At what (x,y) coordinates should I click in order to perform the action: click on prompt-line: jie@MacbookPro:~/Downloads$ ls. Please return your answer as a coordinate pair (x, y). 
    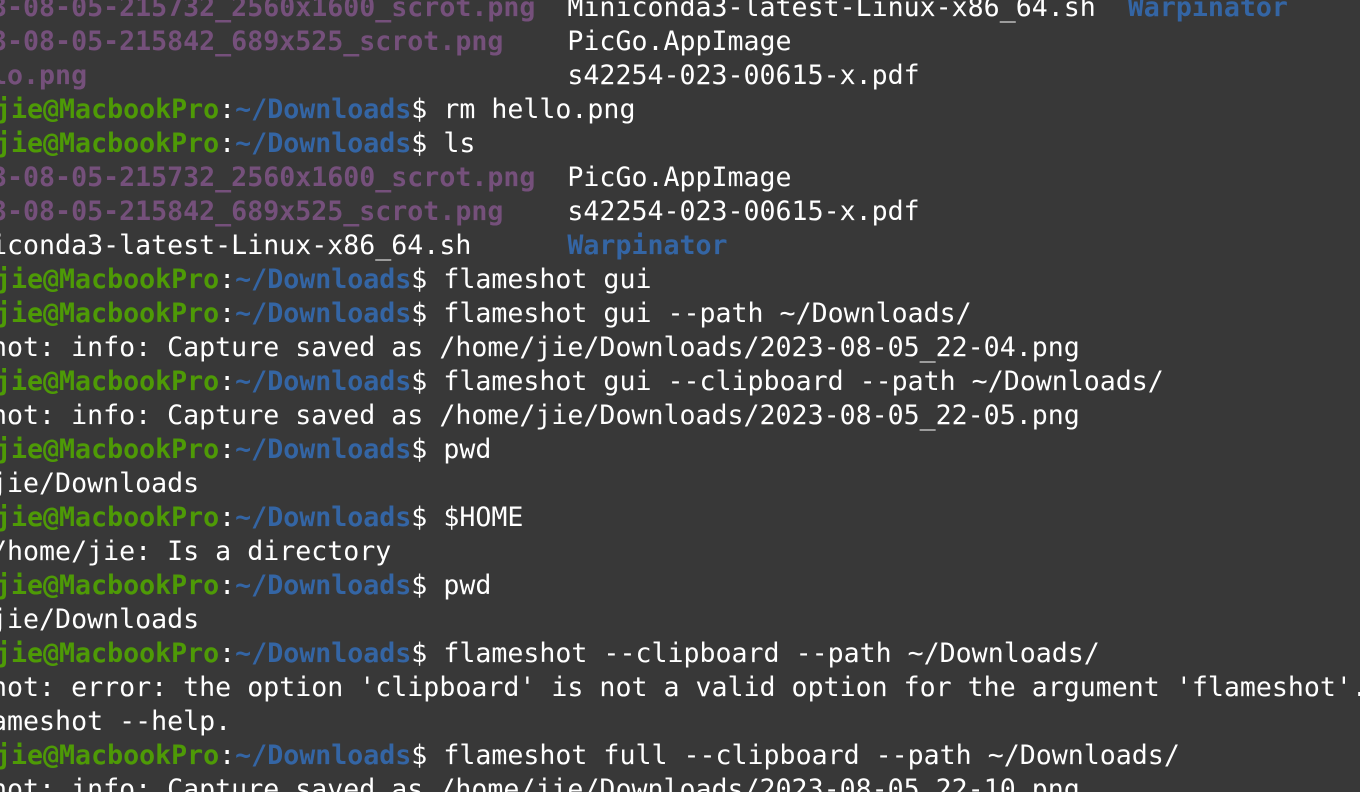
    Looking at the image, I should click on (680, 144).